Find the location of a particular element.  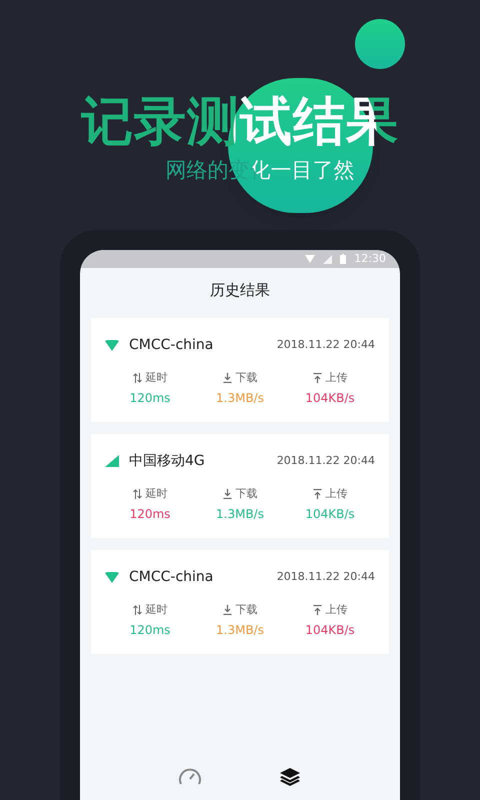

signal-status-icon is located at coordinates (327, 259).